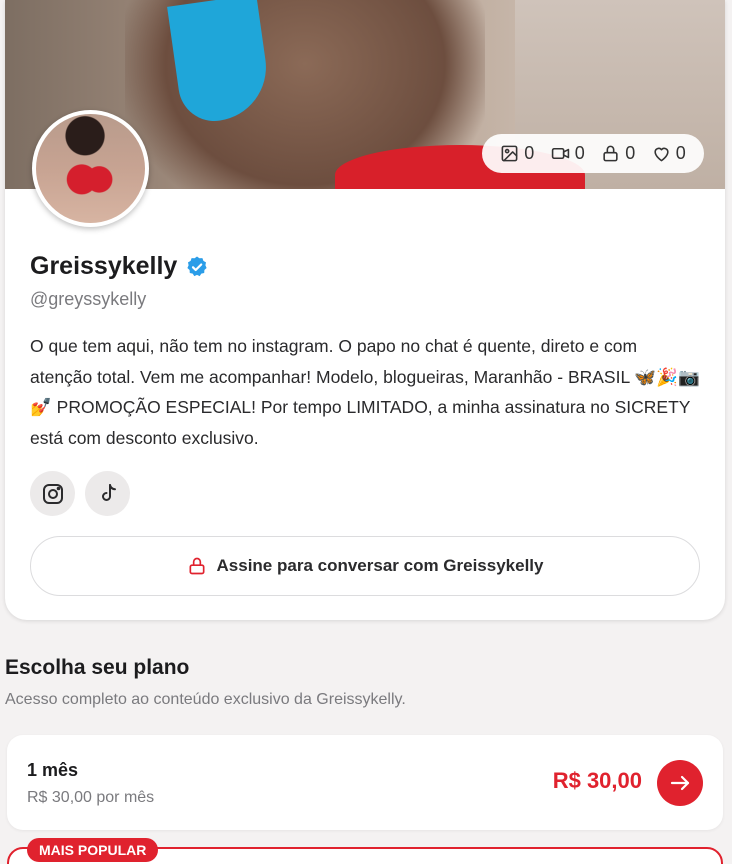 The height and width of the screenshot is (864, 732). I want to click on subscribe-to-chat-button: Assine para conversar com Greissykelly, so click(365, 566).